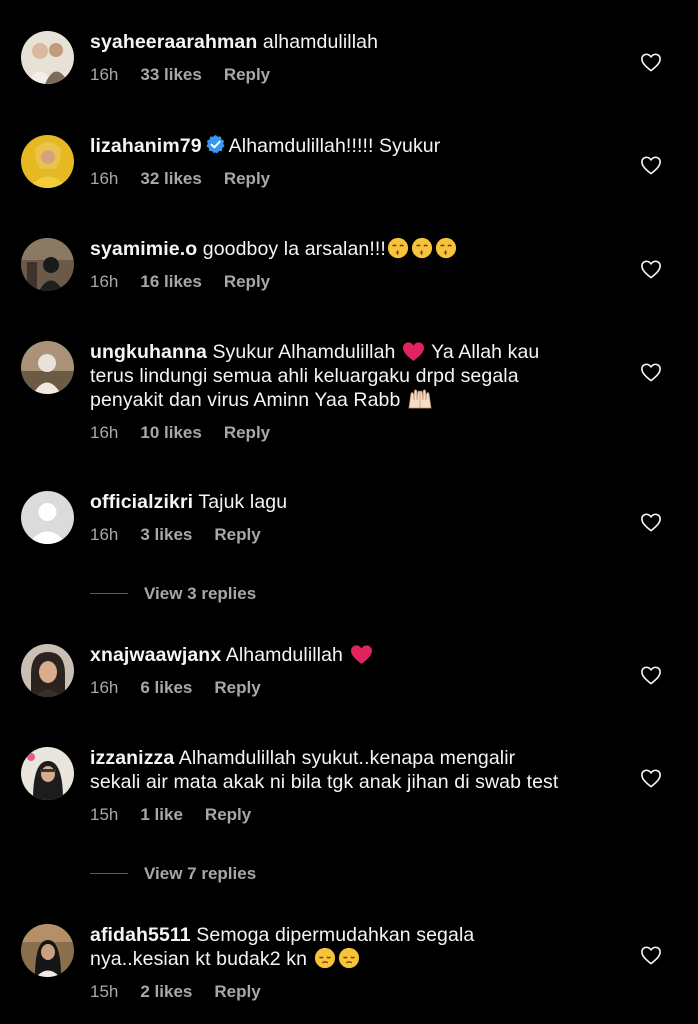  I want to click on comment-body: goodboy la arsalan!!!, so click(294, 249).